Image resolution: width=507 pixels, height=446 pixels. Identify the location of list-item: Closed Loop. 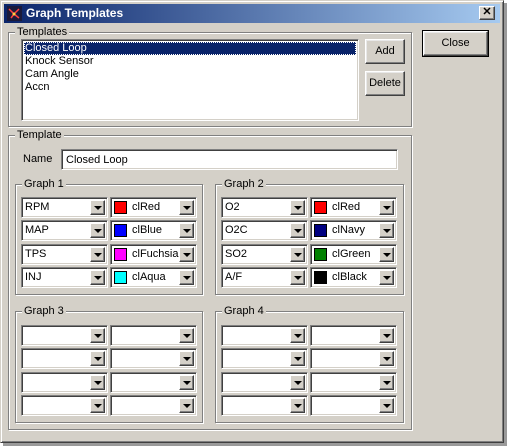
(190, 48).